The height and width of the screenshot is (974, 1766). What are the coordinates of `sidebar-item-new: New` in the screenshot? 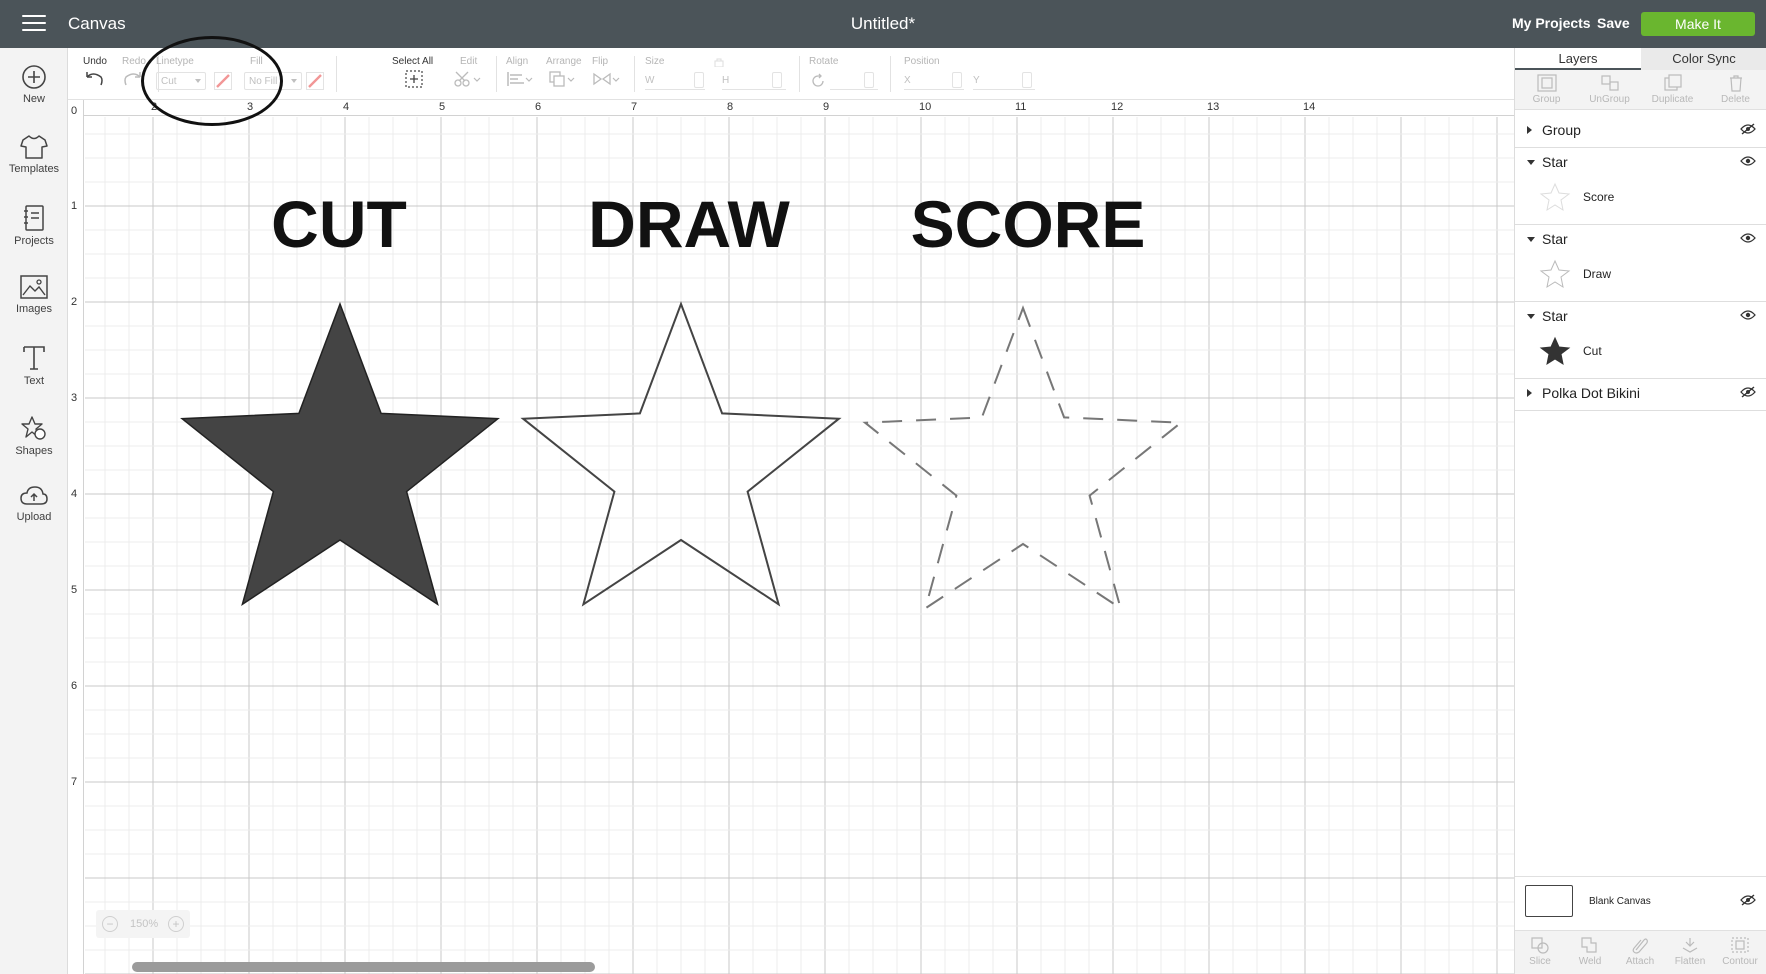 It's located at (34, 95).